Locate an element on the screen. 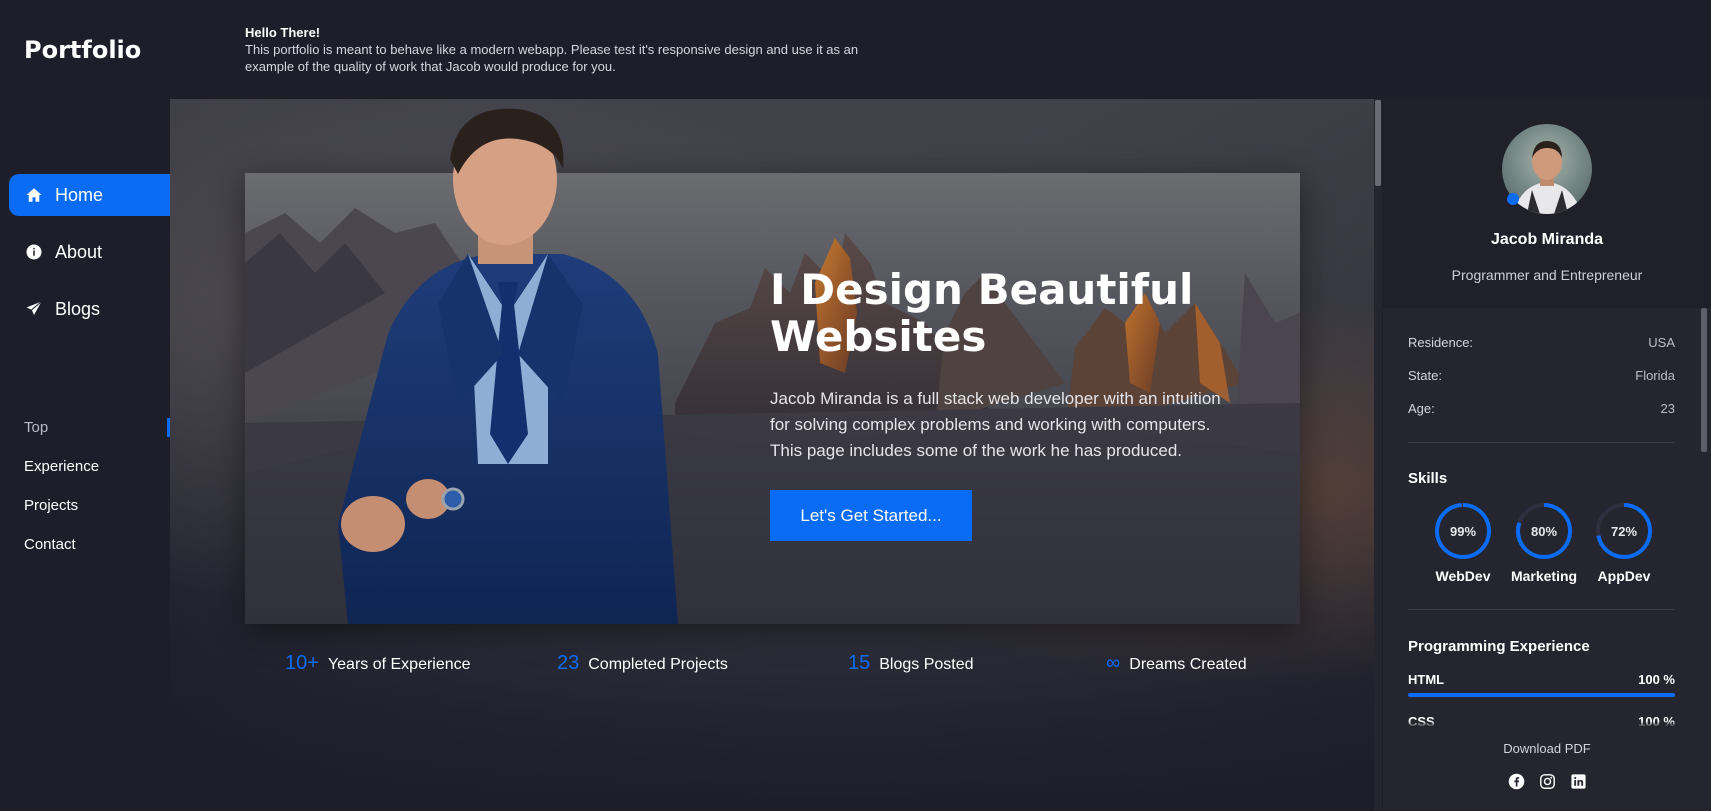  programming-name: HTML is located at coordinates (1426, 679).